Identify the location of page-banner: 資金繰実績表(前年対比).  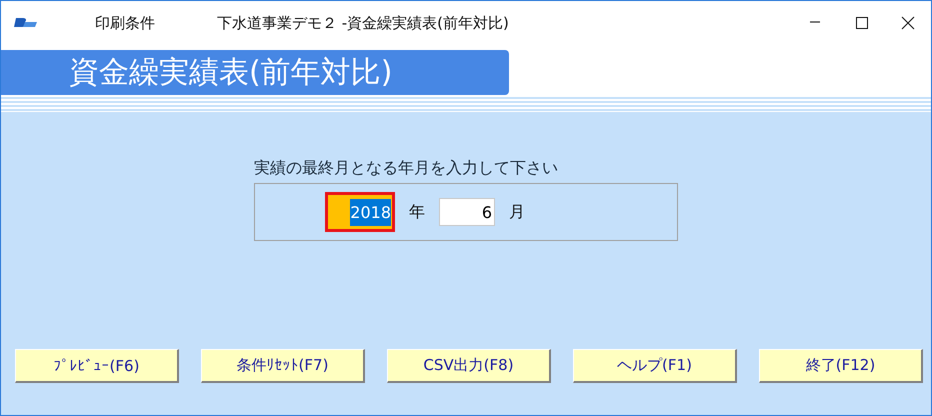
(255, 72).